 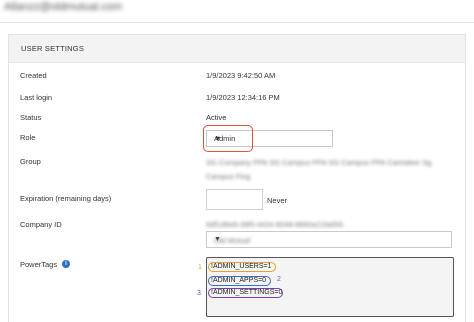 What do you see at coordinates (234, 199) in the screenshot?
I see `expiration-input` at bounding box center [234, 199].